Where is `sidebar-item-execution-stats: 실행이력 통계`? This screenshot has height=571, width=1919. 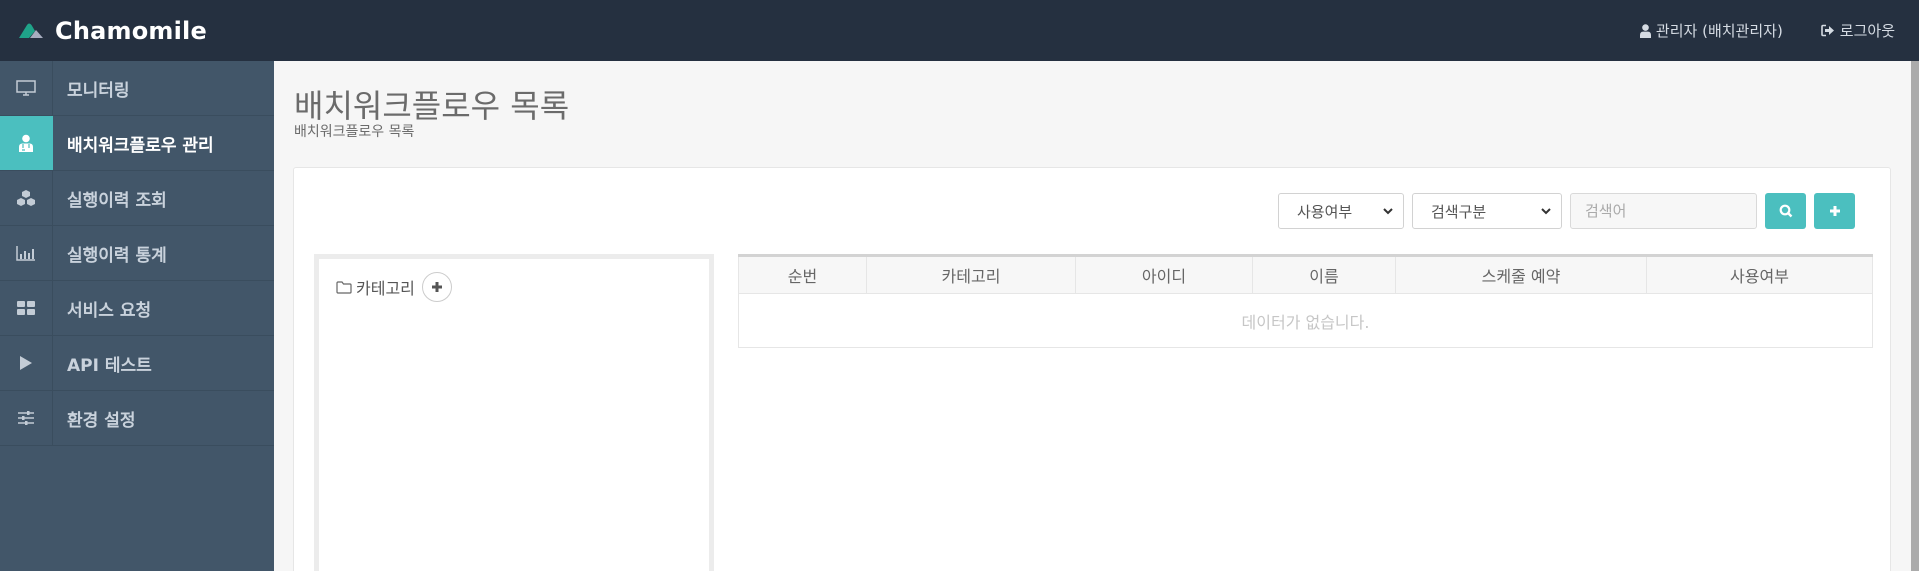
sidebar-item-execution-stats: 실행이력 통계 is located at coordinates (137, 253).